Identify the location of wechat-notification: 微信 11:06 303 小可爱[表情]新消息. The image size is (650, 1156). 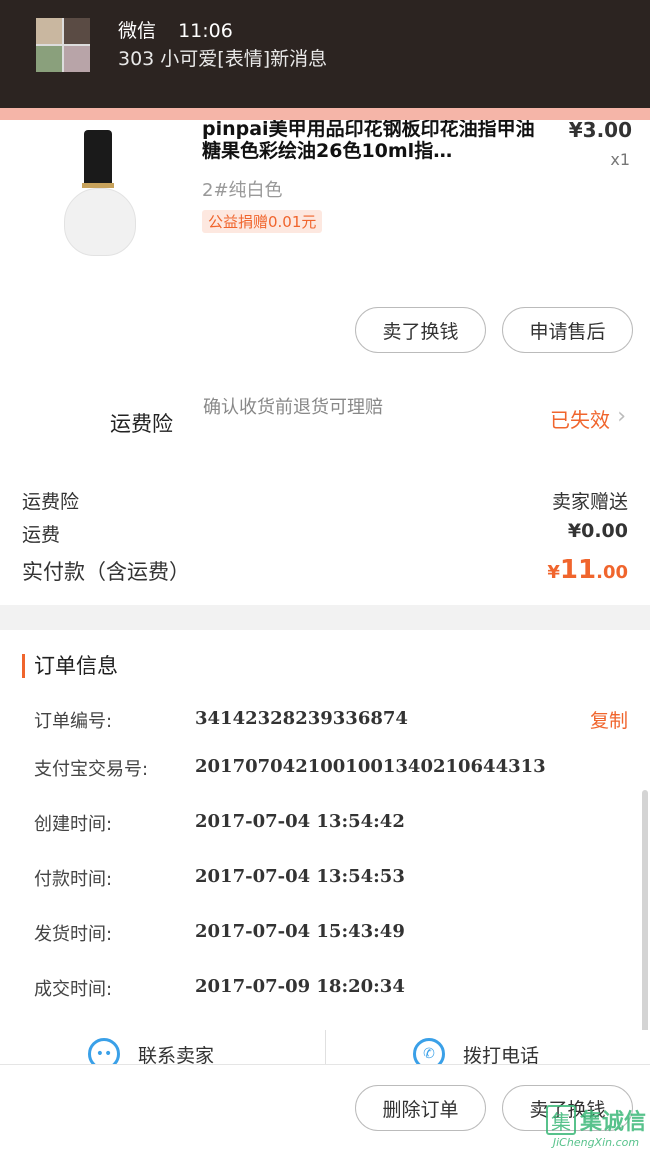
(325, 54).